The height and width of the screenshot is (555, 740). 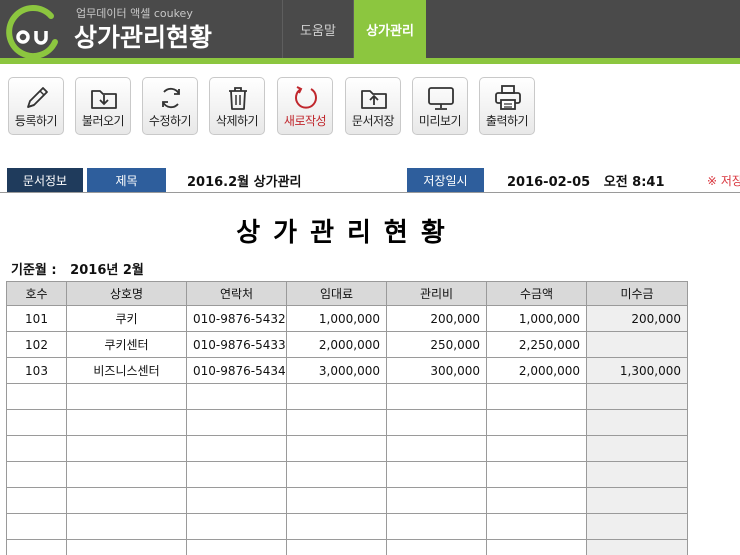 I want to click on header-outstanding: 미수금, so click(x=637, y=293).